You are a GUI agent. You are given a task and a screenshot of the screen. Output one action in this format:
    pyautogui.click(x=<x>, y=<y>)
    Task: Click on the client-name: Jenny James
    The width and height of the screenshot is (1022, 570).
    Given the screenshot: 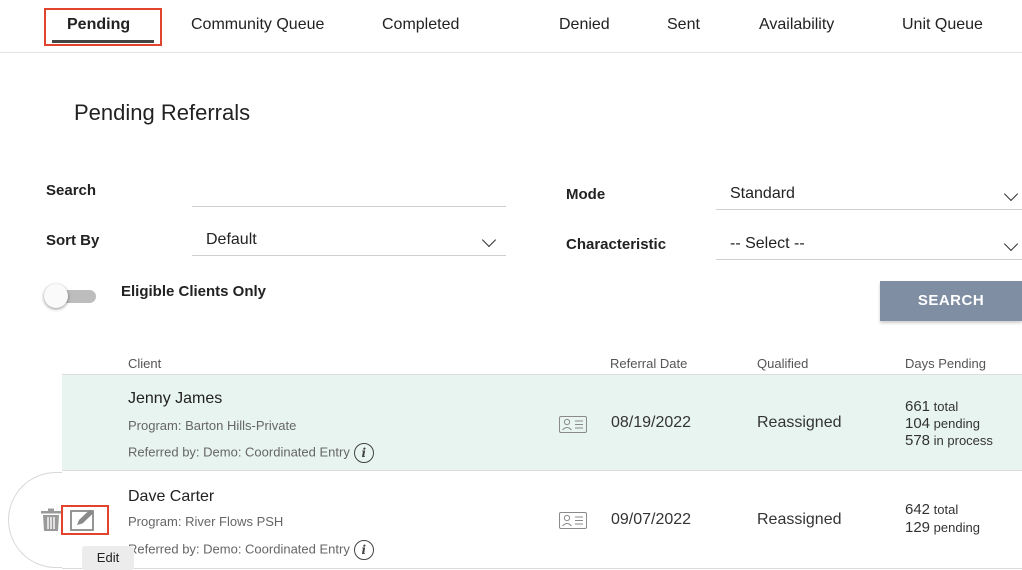 What is the action you would take?
    pyautogui.click(x=175, y=399)
    